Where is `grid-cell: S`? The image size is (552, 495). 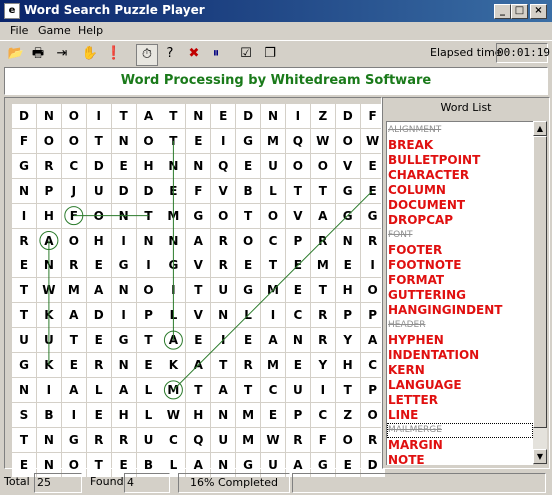
grid-cell: S is located at coordinates (24, 414).